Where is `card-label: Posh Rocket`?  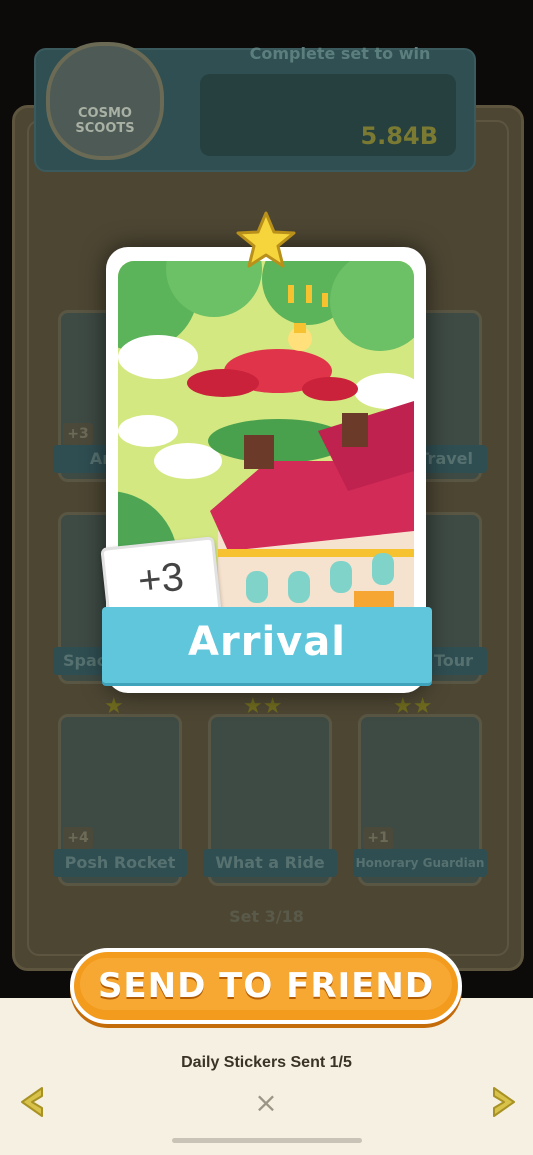 card-label: Posh Rocket is located at coordinates (120, 863).